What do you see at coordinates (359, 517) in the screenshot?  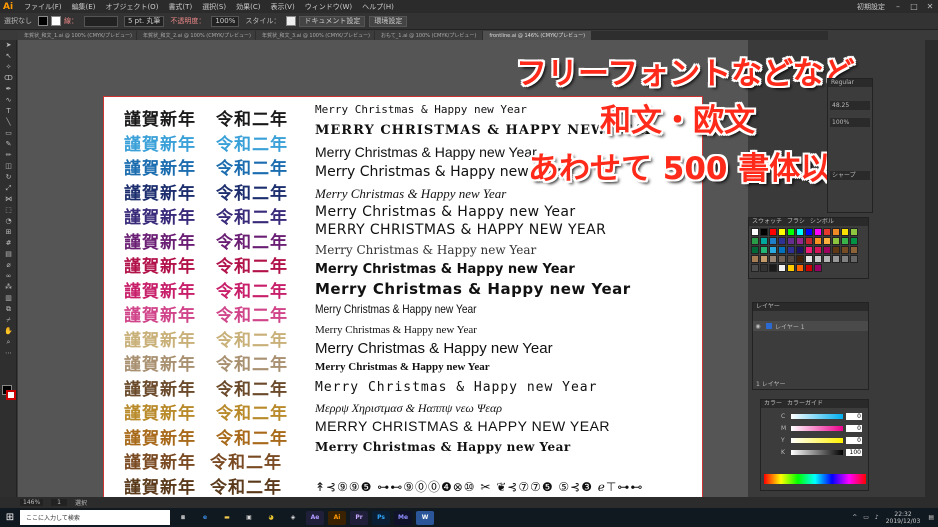 I see `premiere-icon: Pr` at bounding box center [359, 517].